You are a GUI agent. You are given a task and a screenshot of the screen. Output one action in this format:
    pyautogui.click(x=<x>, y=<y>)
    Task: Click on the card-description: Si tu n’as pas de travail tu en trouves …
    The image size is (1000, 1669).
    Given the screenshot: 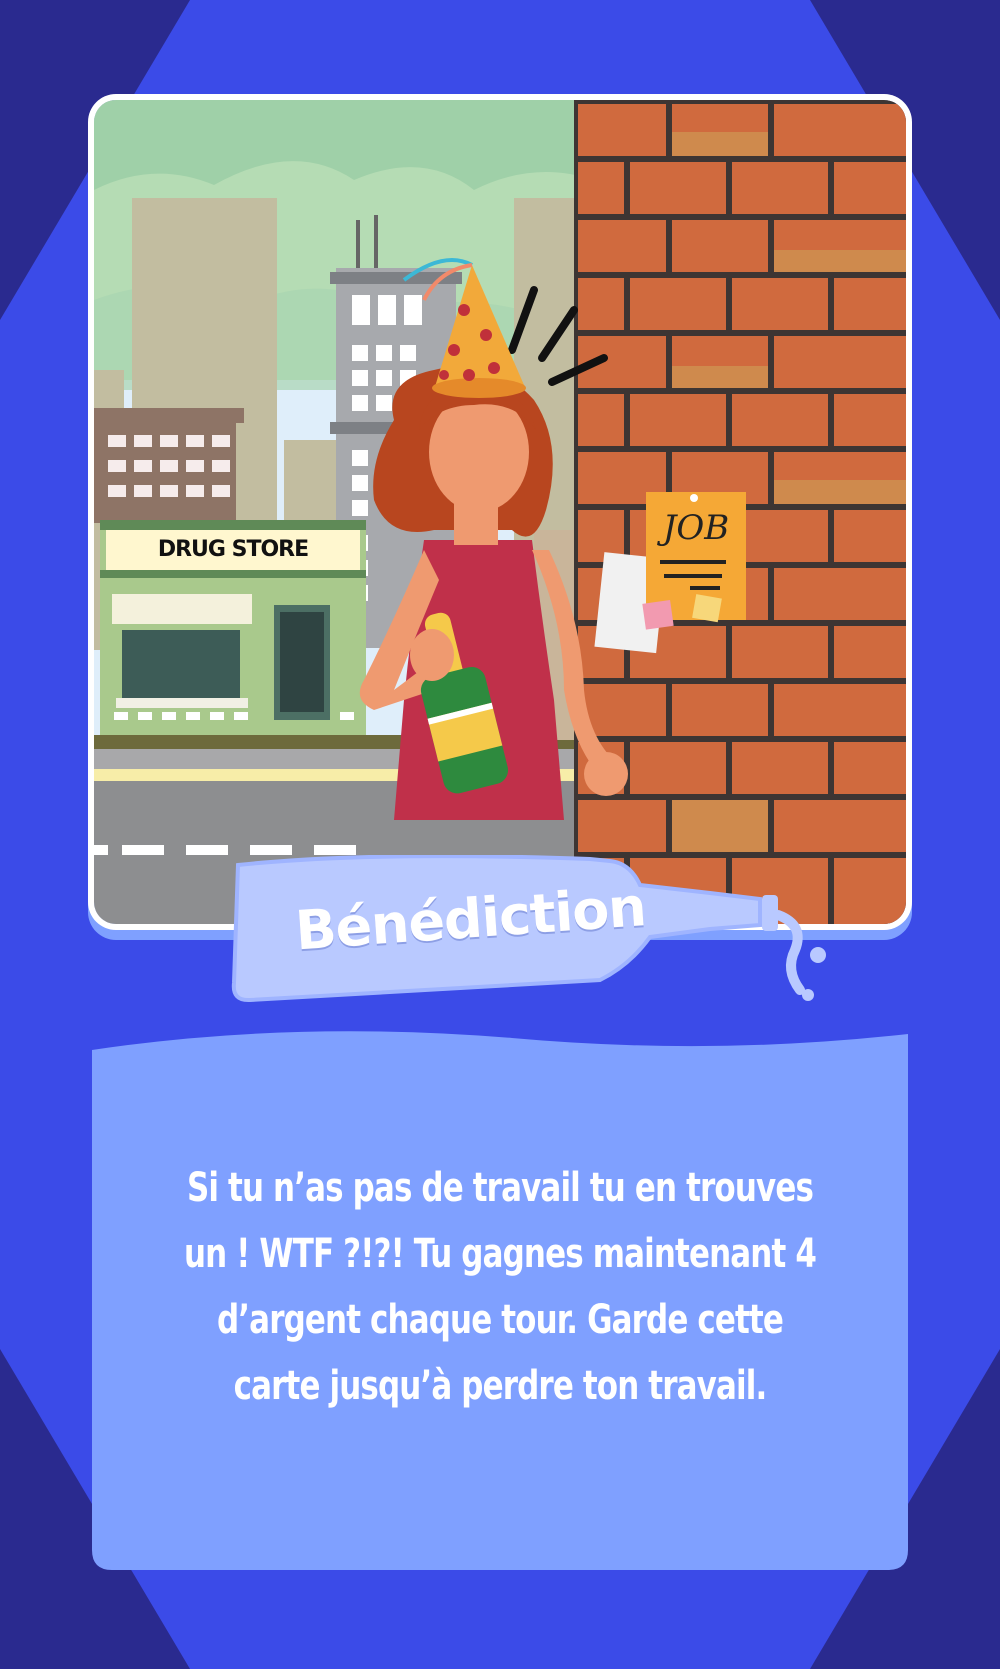 What is the action you would take?
    pyautogui.click(x=500, y=1287)
    